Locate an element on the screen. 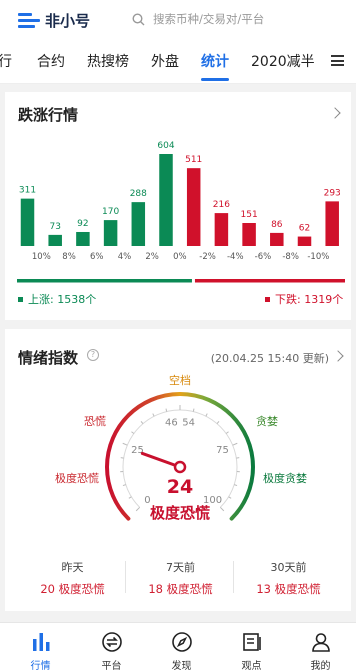 The height and width of the screenshot is (671, 356). history-yesterday: 昨天 20 极度恐慌 is located at coordinates (72, 578).